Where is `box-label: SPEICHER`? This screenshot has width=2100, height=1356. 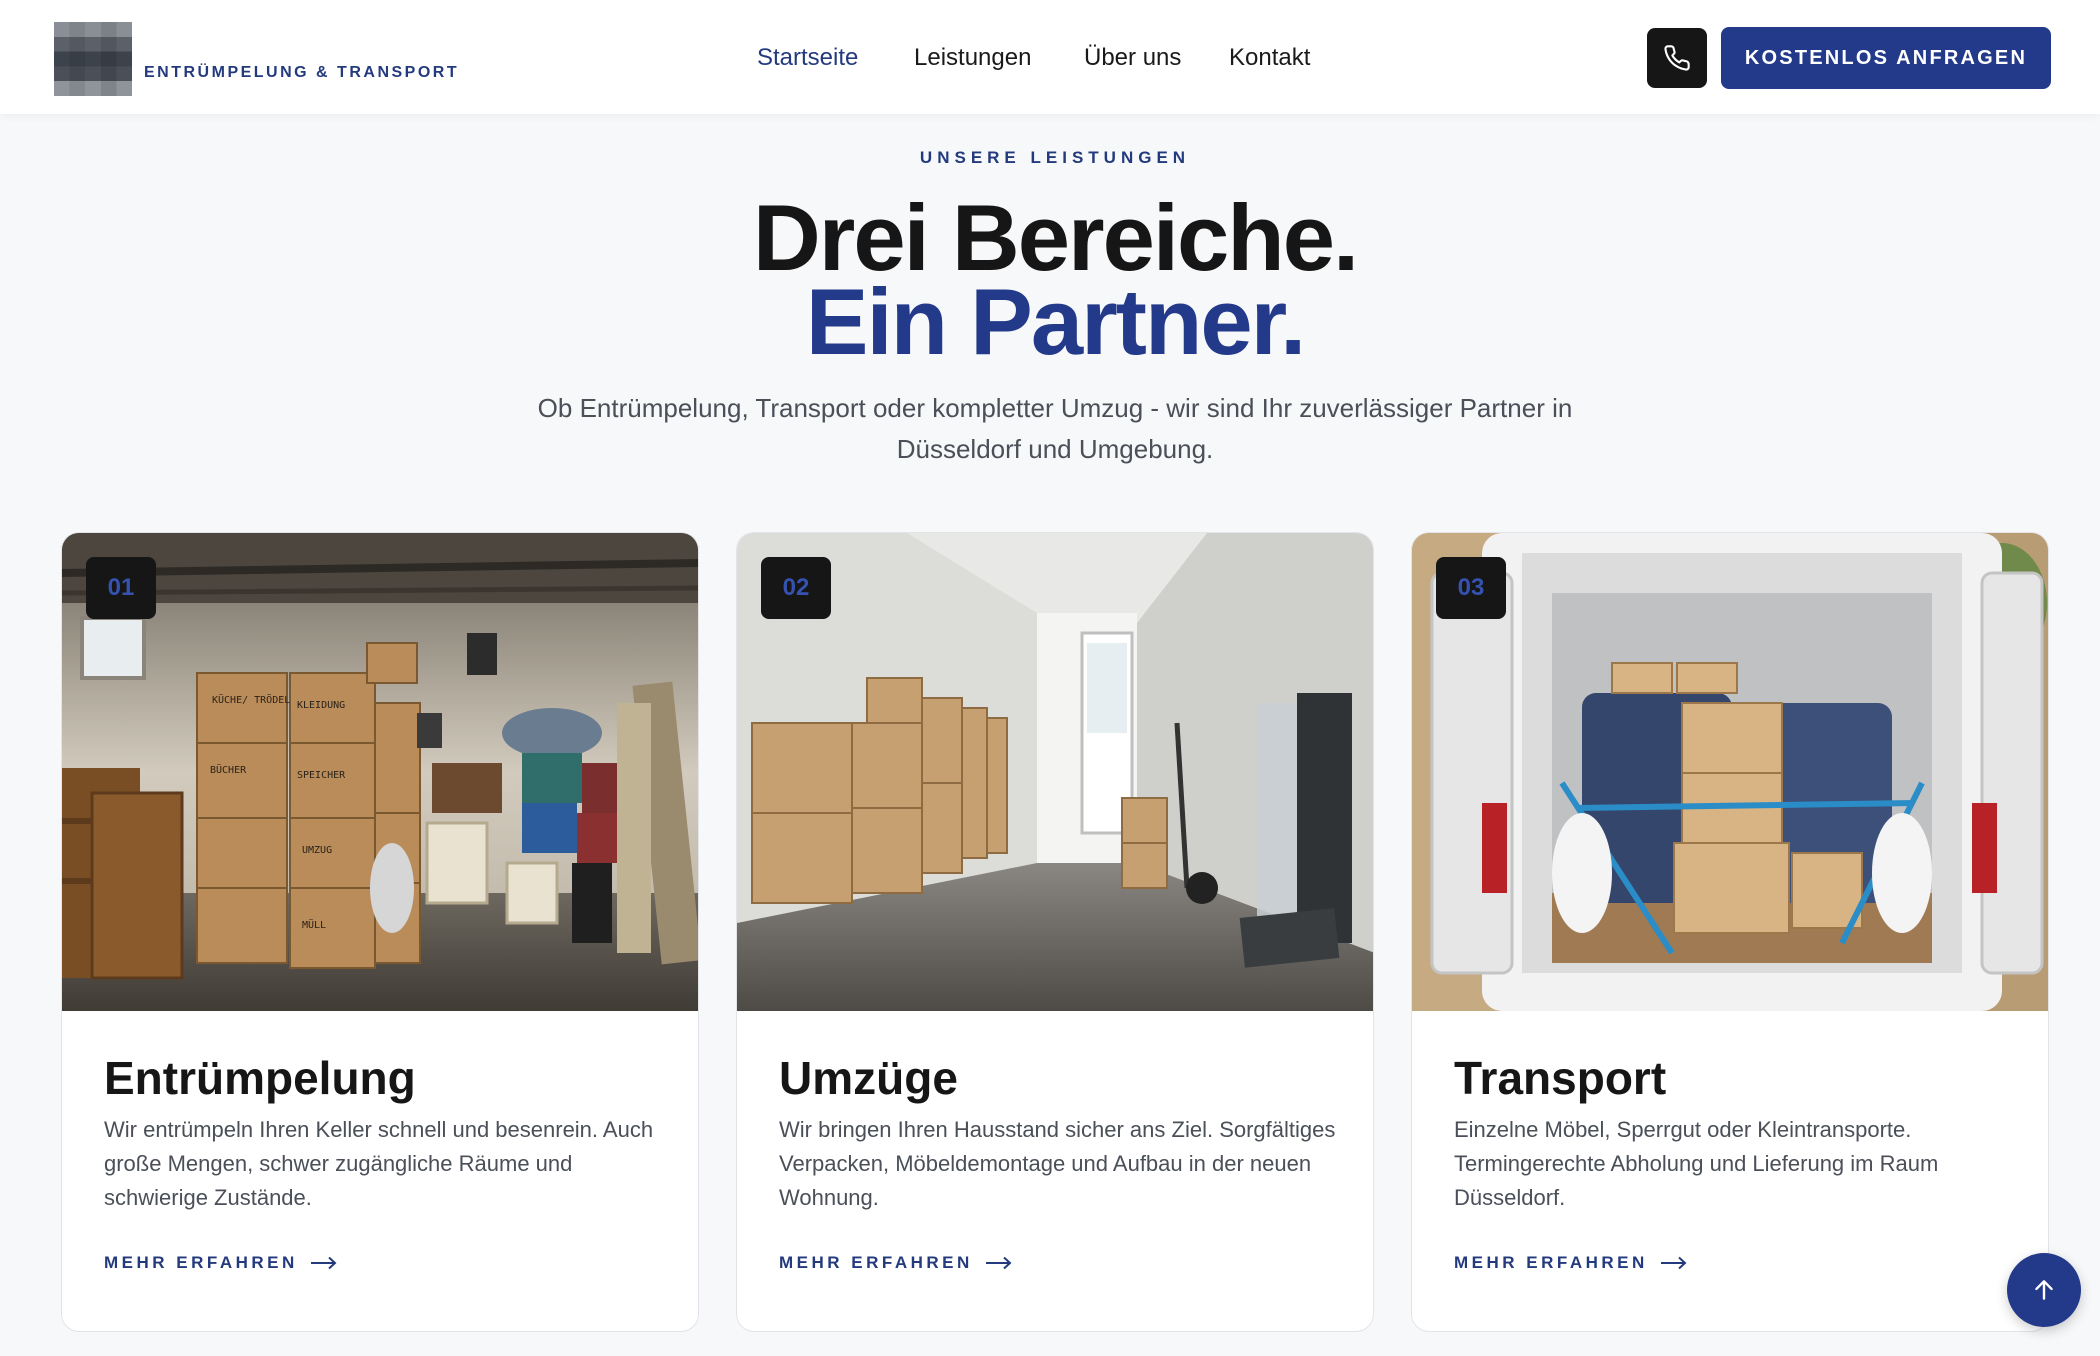 box-label: SPEICHER is located at coordinates (321, 775).